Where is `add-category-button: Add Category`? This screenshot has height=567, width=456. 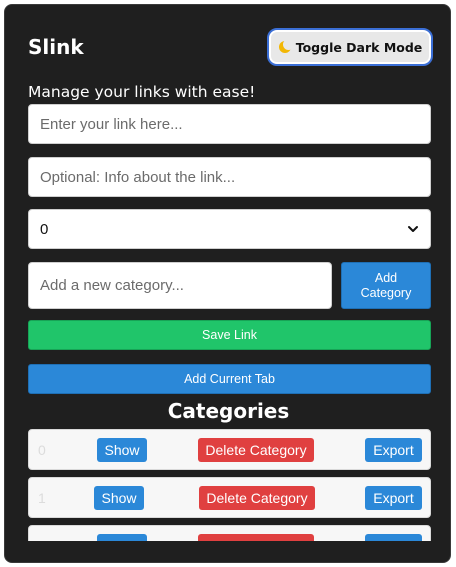 add-category-button: Add Category is located at coordinates (386, 285).